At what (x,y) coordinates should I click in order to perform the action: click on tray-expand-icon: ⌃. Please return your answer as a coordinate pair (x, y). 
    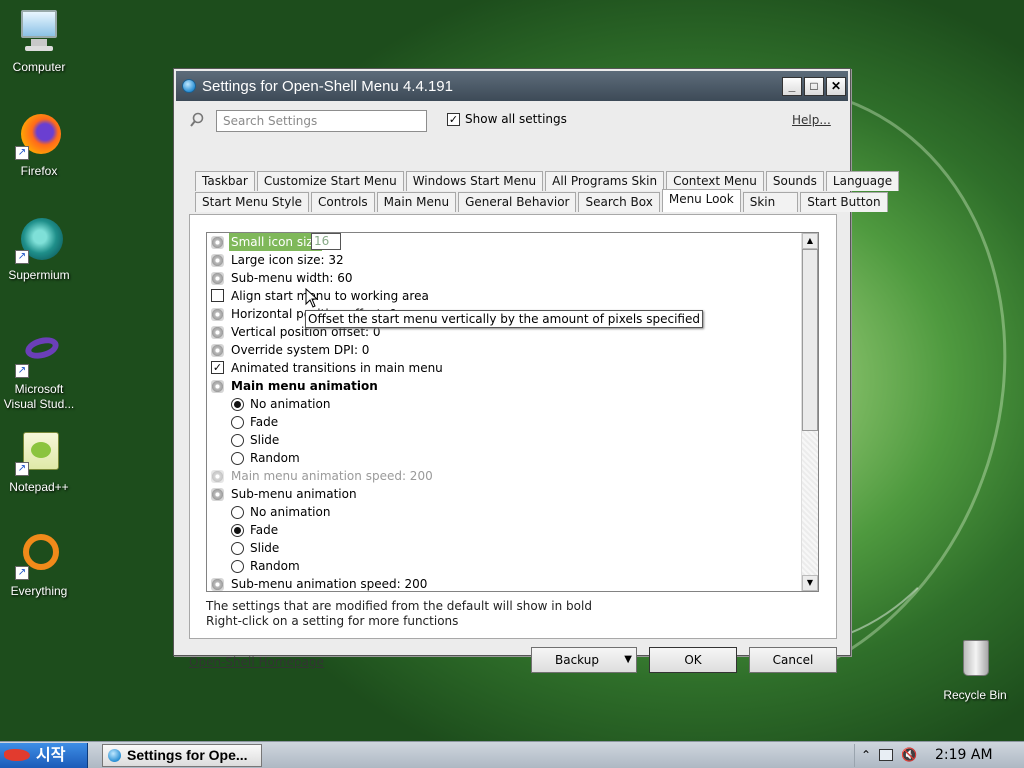
    Looking at the image, I should click on (866, 755).